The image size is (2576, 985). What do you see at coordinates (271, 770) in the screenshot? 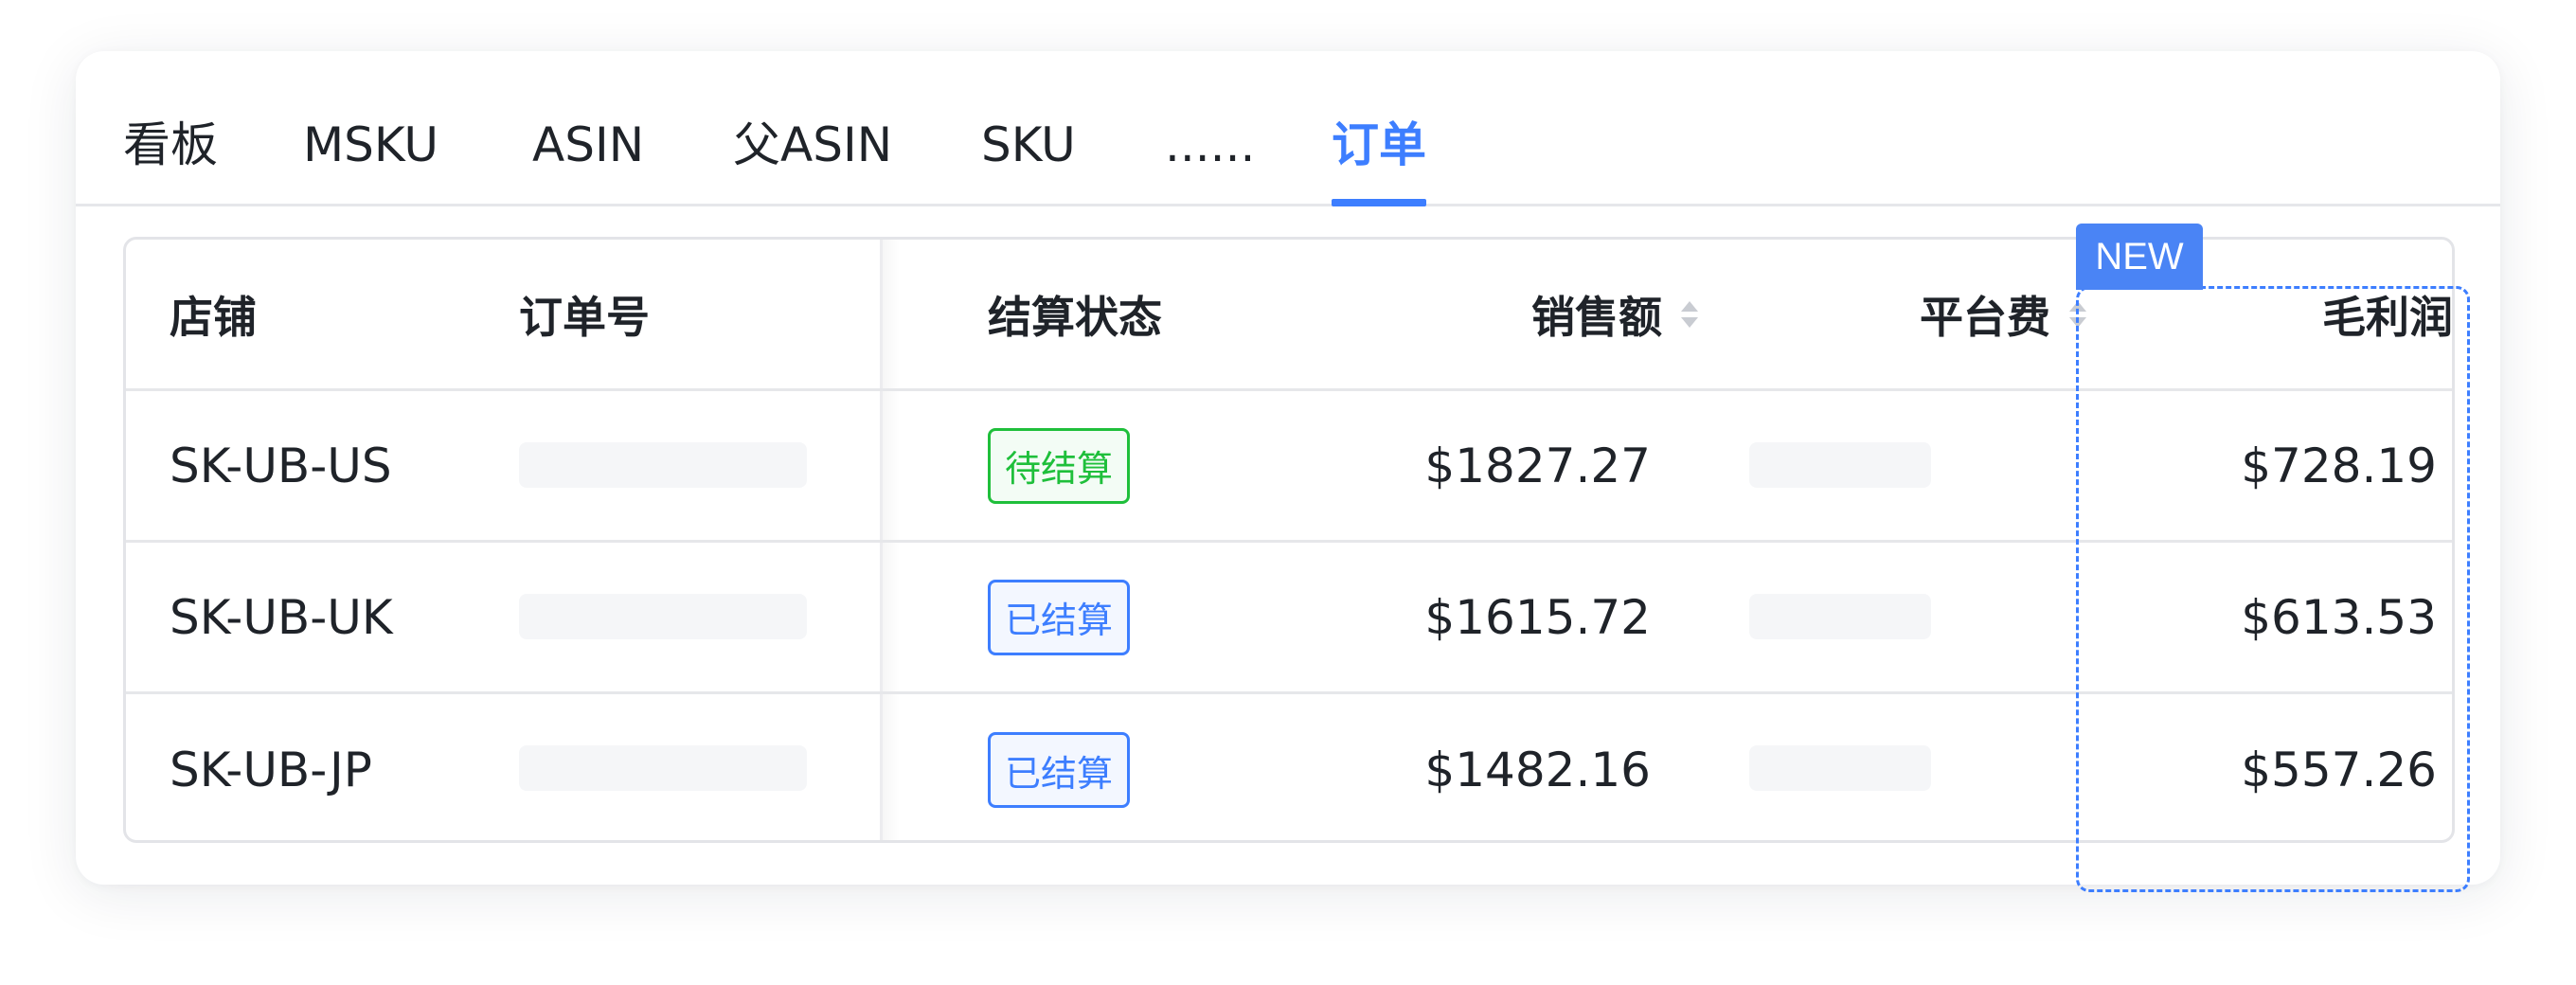
I see `cell-shop: SK-UB-JP` at bounding box center [271, 770].